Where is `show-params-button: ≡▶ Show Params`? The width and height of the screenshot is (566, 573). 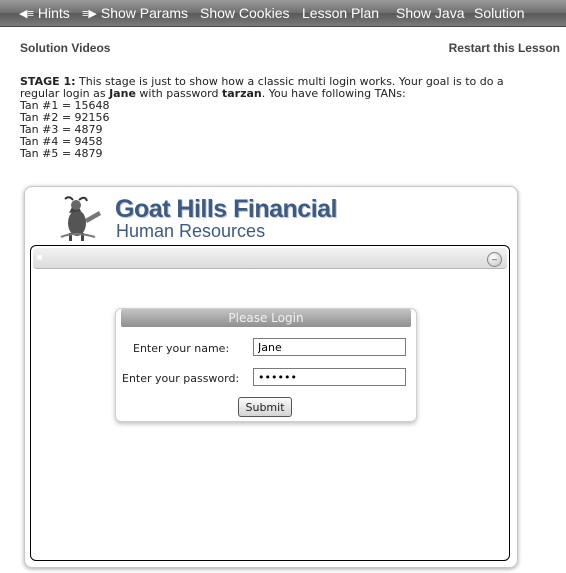
show-params-button: ≡▶ Show Params is located at coordinates (135, 13).